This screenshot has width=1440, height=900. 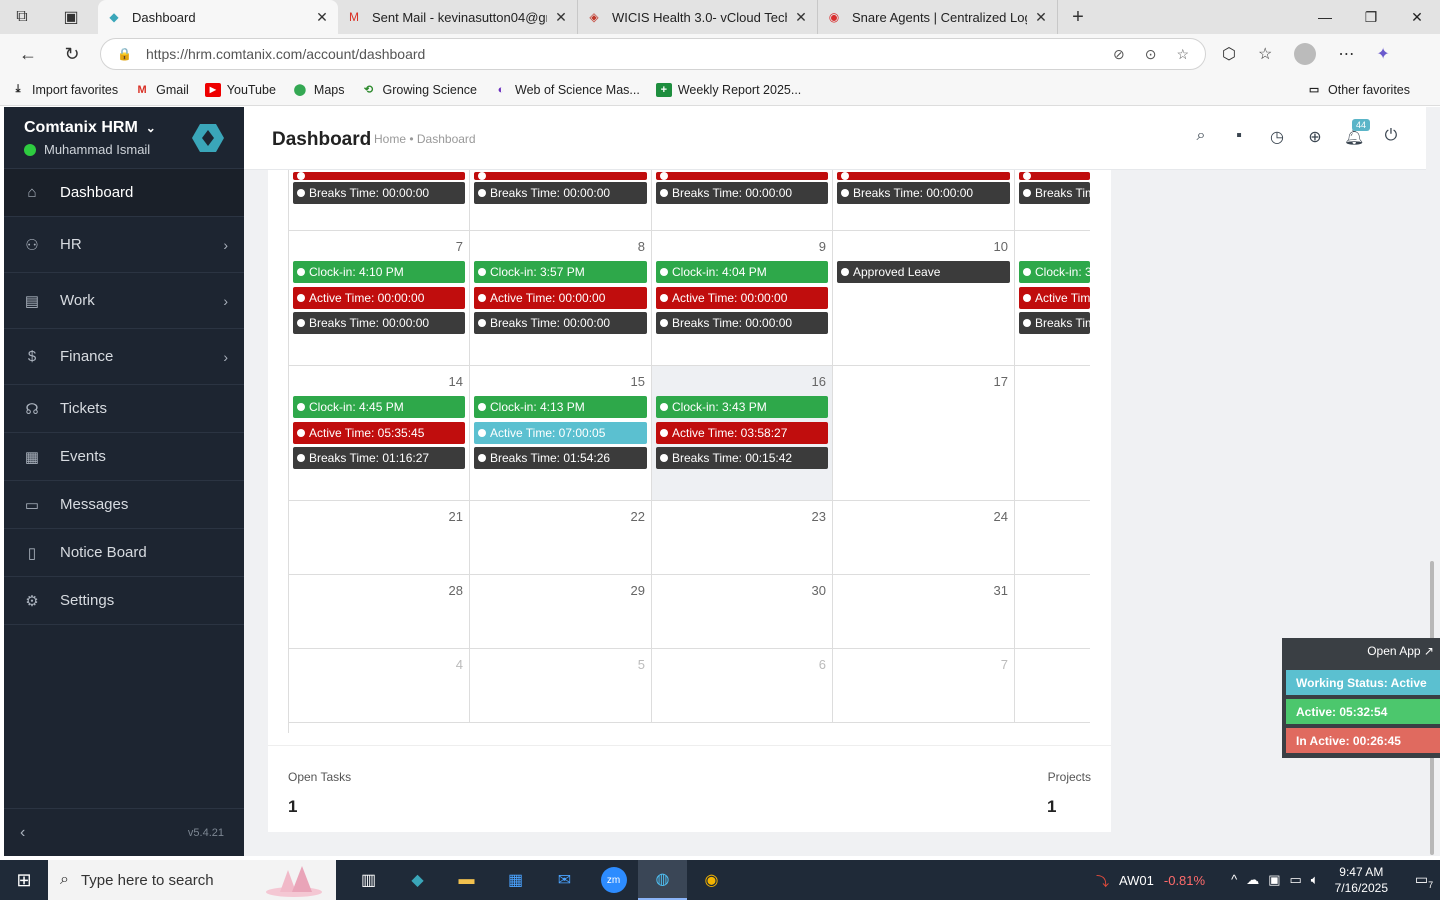 What do you see at coordinates (1371, 17) in the screenshot?
I see `restore-icon: ❐` at bounding box center [1371, 17].